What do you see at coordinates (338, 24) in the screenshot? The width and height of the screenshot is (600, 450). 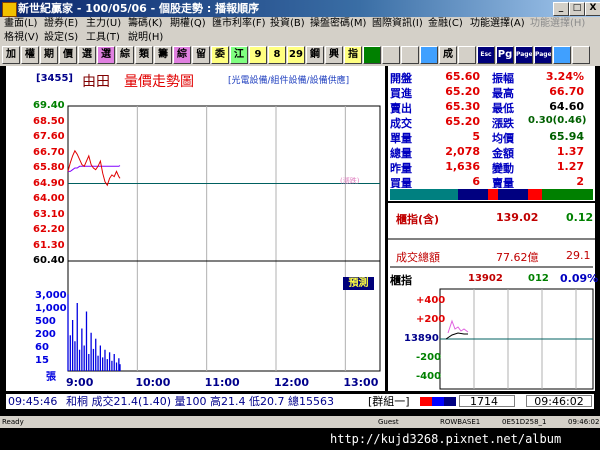 I see `menu-item-7: 操盤密碼(M)` at bounding box center [338, 24].